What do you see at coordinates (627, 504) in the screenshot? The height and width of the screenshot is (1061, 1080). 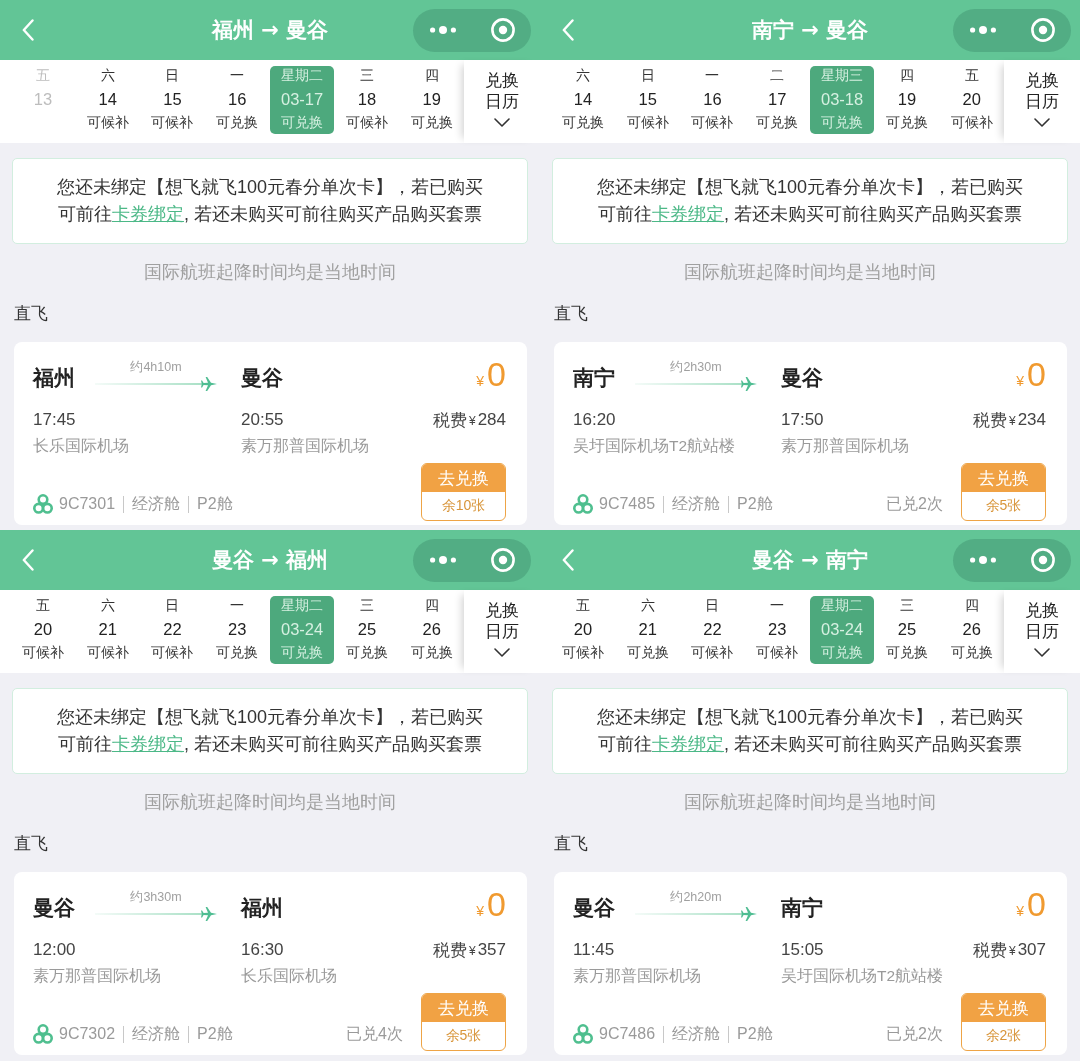 I see `flight-number: 9C7485` at bounding box center [627, 504].